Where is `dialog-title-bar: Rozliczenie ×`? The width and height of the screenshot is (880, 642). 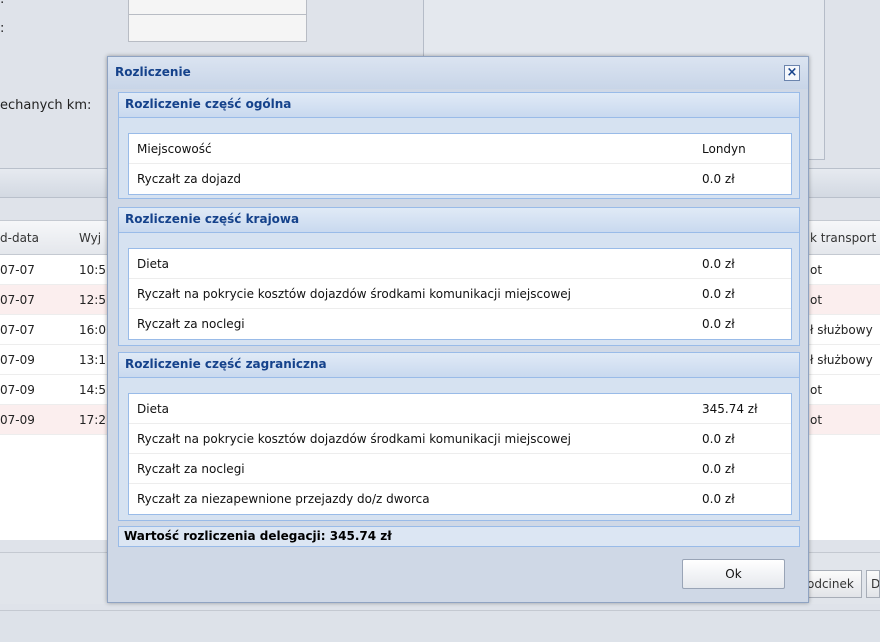
dialog-title-bar: Rozliczenie × is located at coordinates (458, 73).